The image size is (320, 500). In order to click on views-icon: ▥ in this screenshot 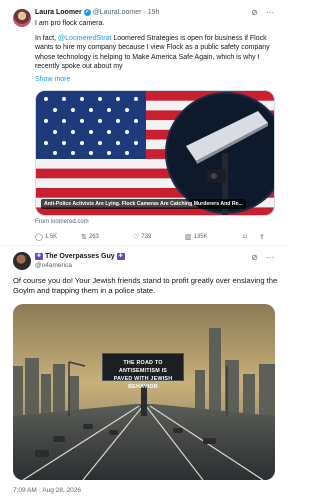, I will do `click(188, 237)`.